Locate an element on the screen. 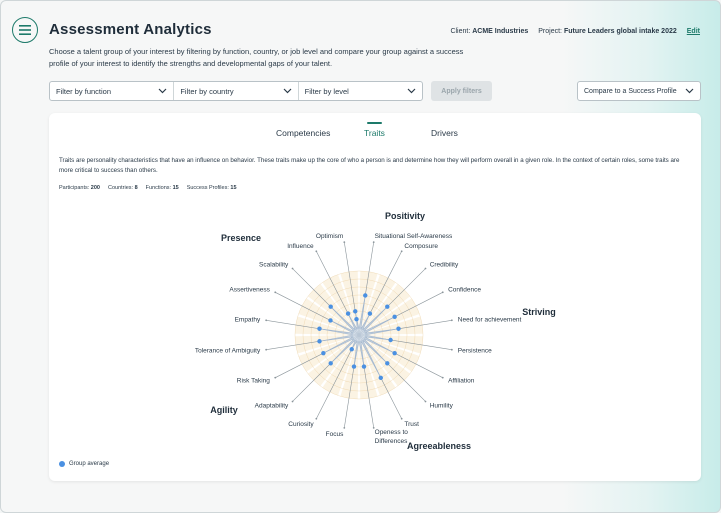 Image resolution: width=721 pixels, height=513 pixels. category-label: Striving is located at coordinates (539, 312).